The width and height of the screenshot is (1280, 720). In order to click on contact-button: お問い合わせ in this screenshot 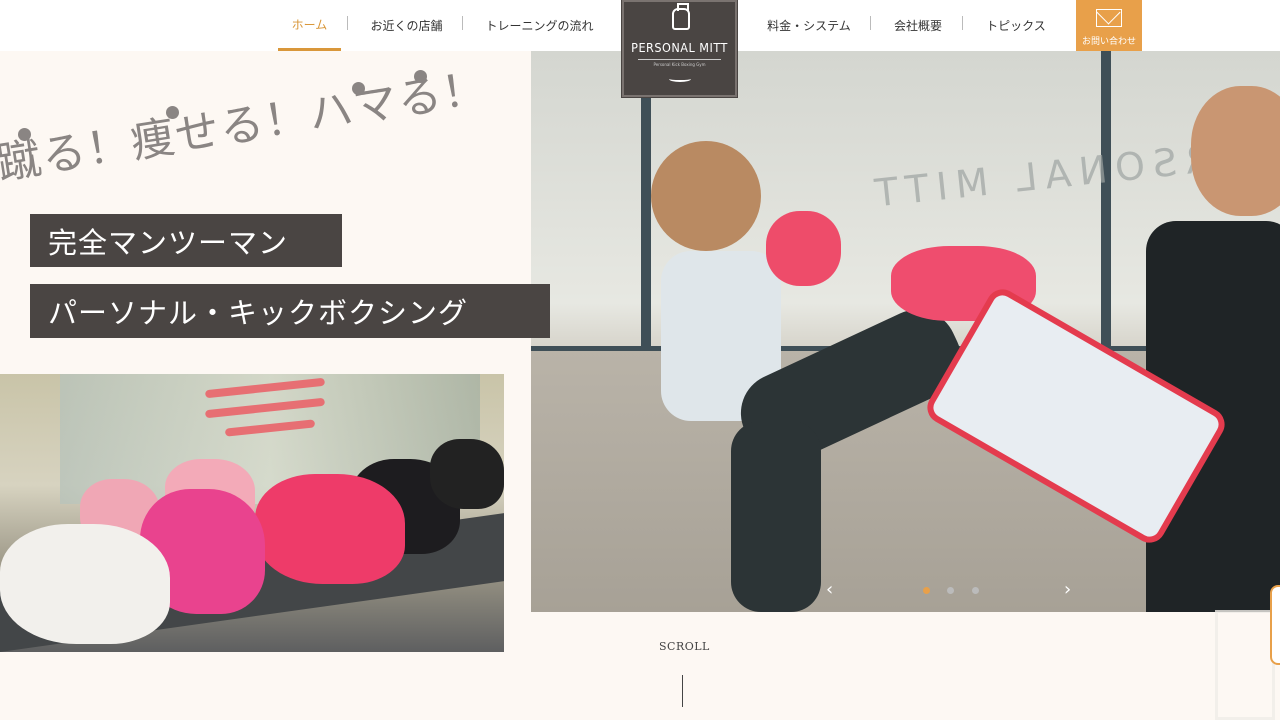, I will do `click(1109, 25)`.